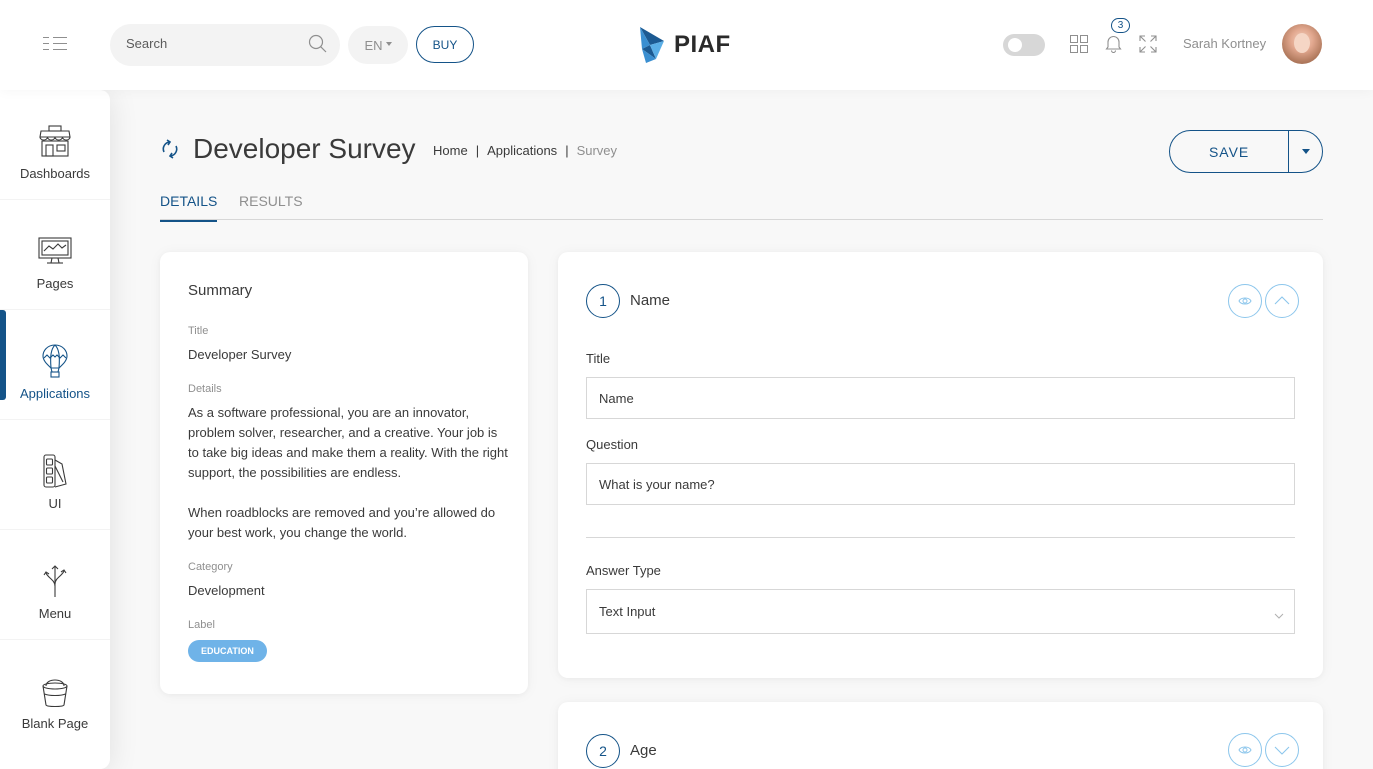 The image size is (1373, 769). I want to click on language-dropdown: EN, so click(378, 45).